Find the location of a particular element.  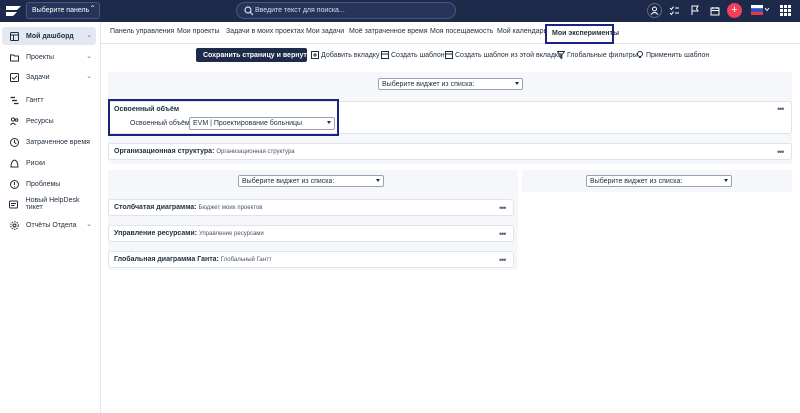

gantt-icon is located at coordinates (14, 100).